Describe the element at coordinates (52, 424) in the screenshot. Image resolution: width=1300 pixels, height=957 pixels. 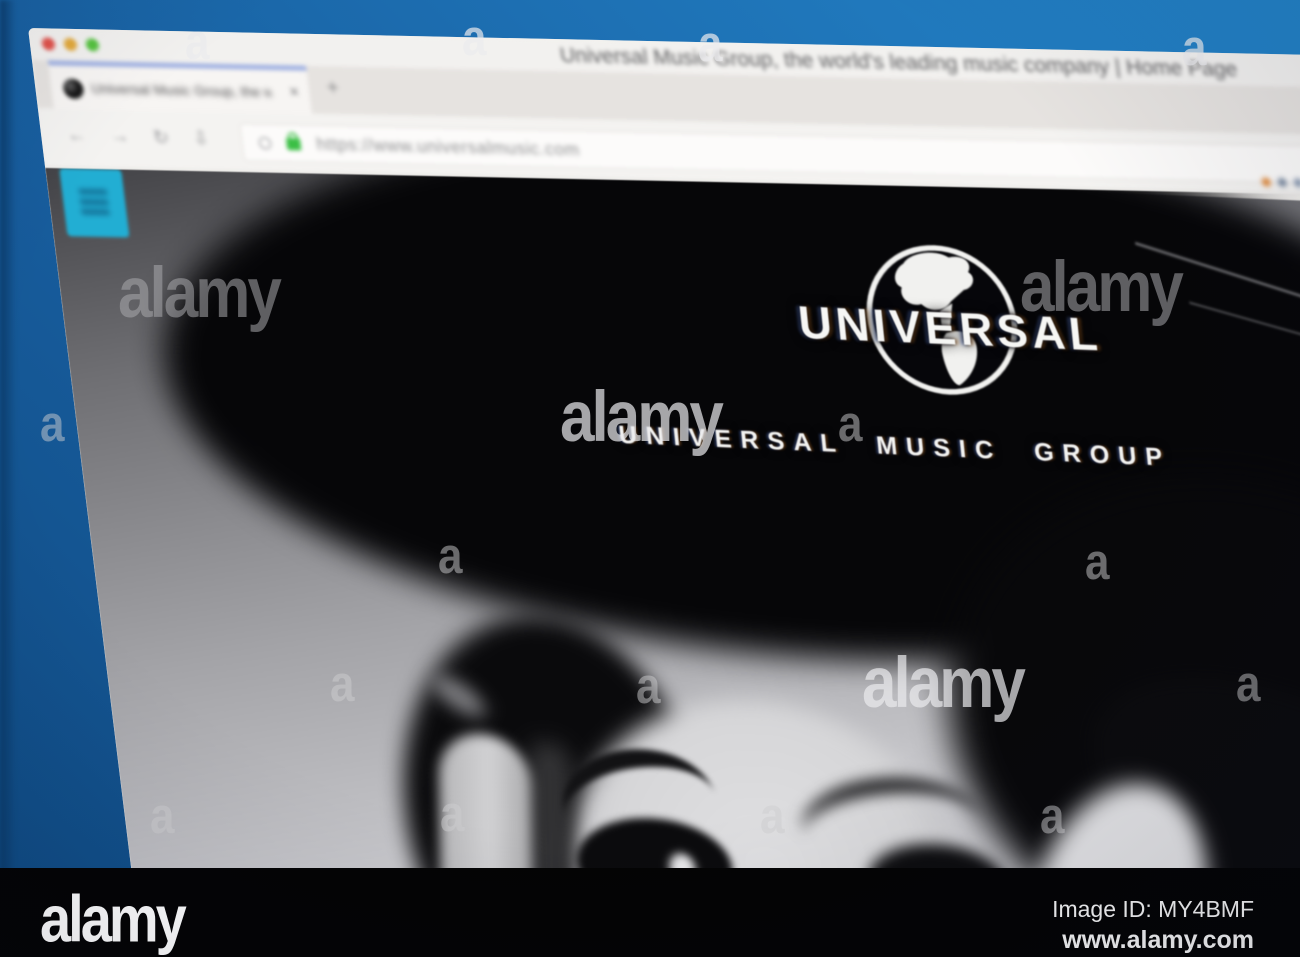
I see `watermark-glyph: a` at that location.